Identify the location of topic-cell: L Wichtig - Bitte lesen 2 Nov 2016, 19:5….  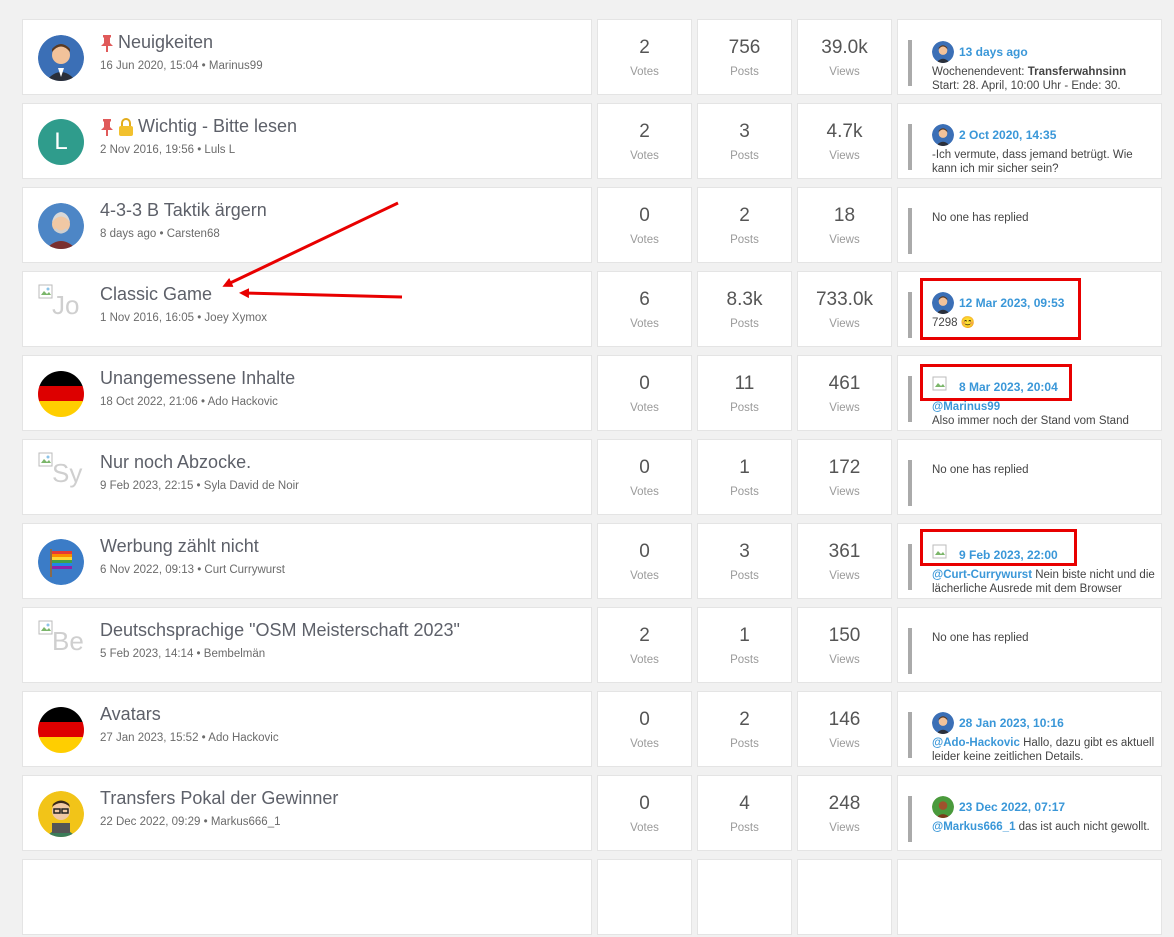
(307, 141).